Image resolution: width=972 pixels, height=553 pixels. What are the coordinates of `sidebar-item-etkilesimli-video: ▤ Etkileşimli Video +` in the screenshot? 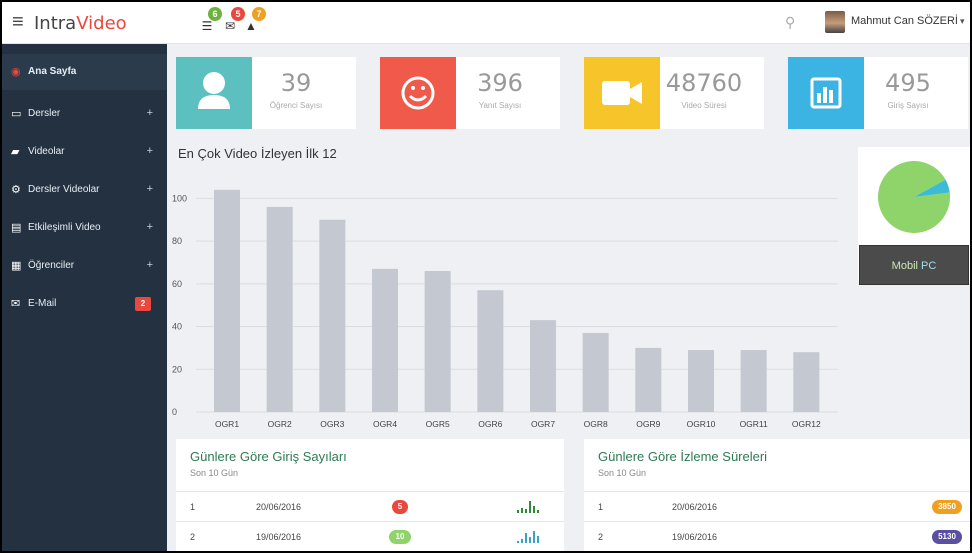 It's located at (84, 228).